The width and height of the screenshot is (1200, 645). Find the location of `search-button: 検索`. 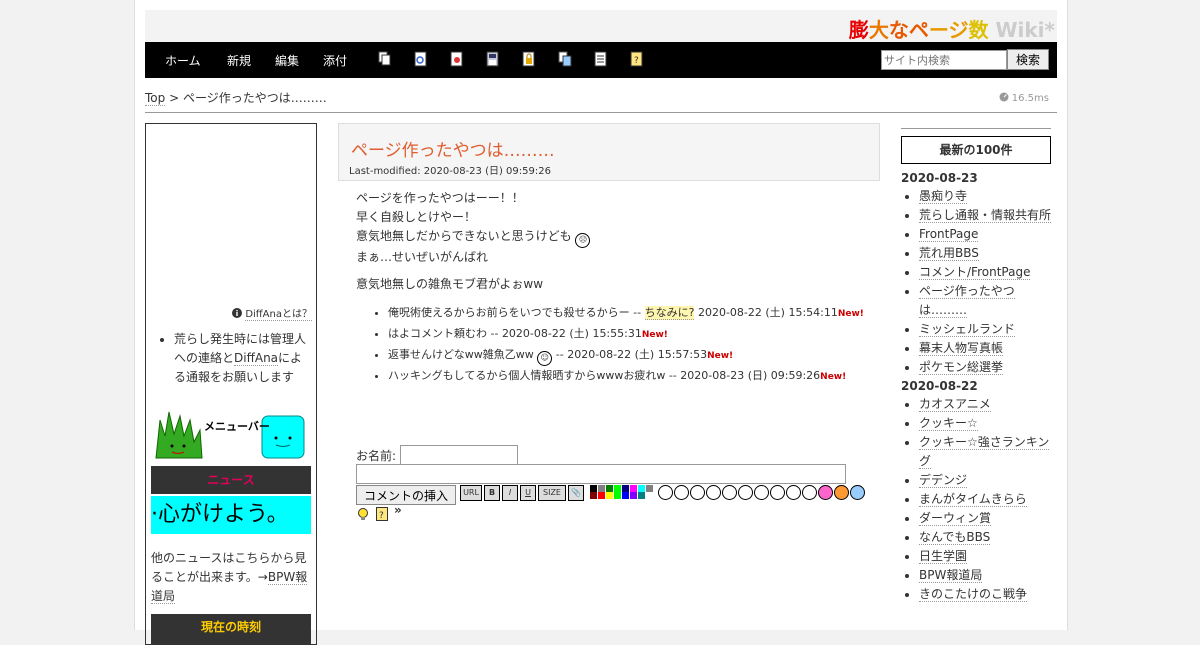

search-button: 検索 is located at coordinates (1028, 59).